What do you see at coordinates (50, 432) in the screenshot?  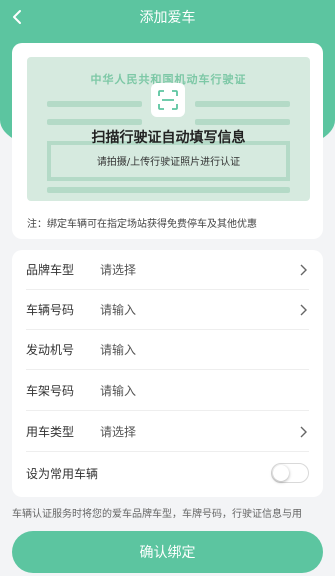 I see `form-row-label: 用车类型` at bounding box center [50, 432].